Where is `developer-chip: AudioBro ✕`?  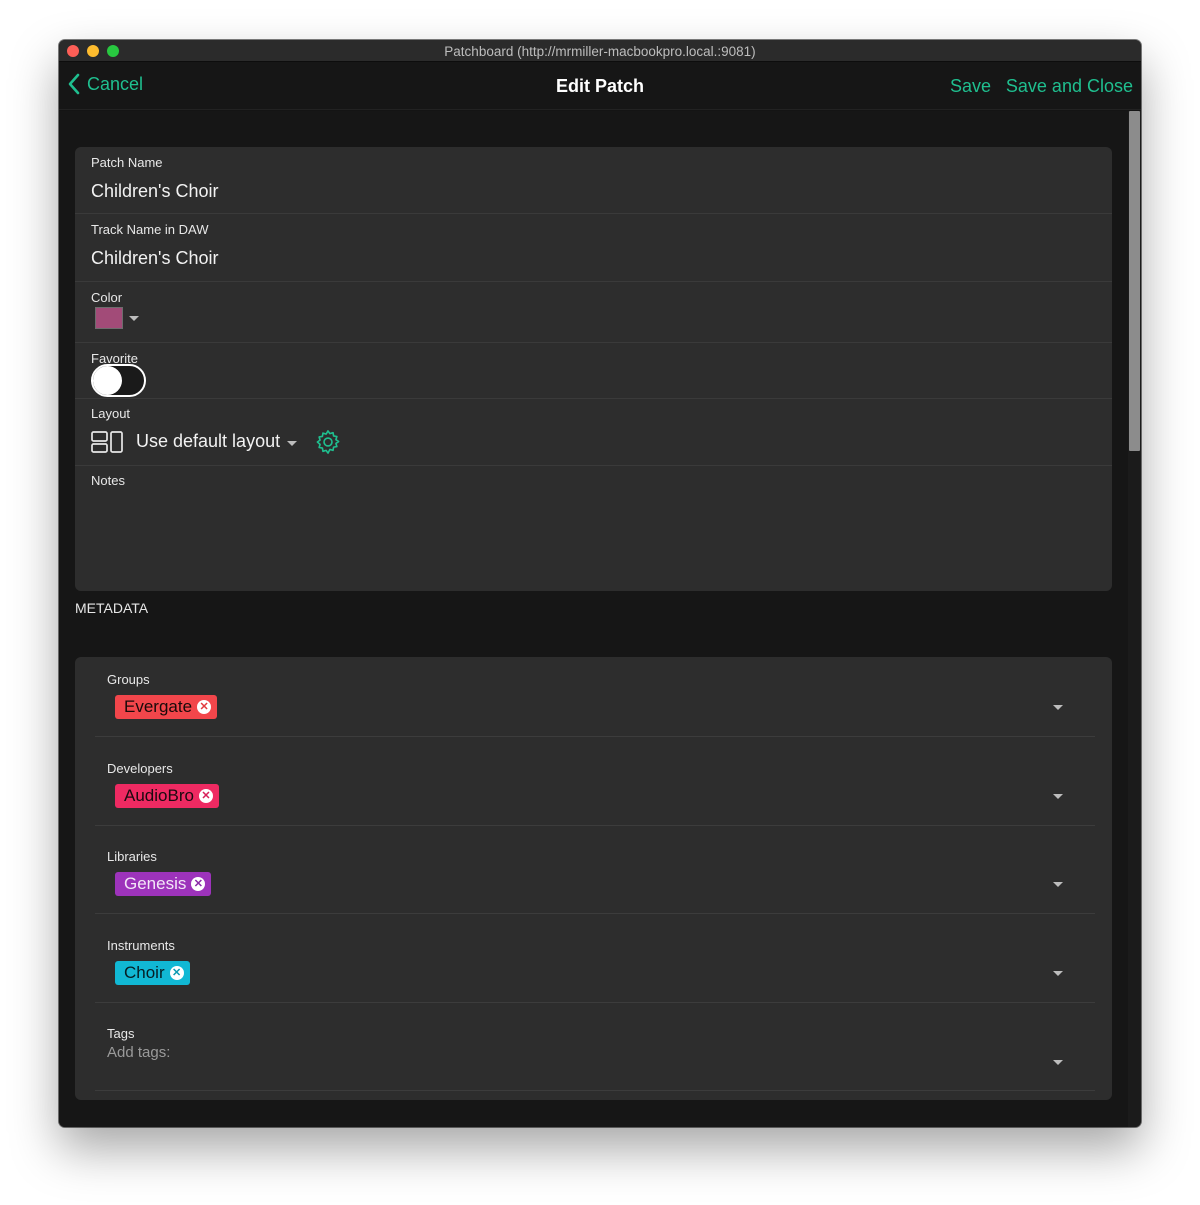
developer-chip: AudioBro ✕ is located at coordinates (167, 796).